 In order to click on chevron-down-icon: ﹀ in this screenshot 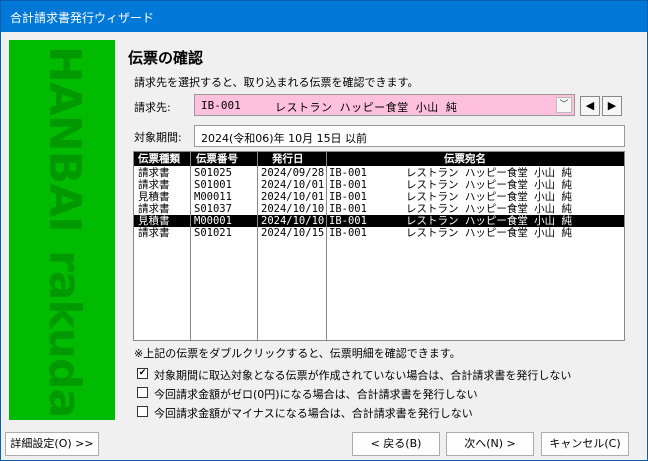, I will do `click(564, 105)`.